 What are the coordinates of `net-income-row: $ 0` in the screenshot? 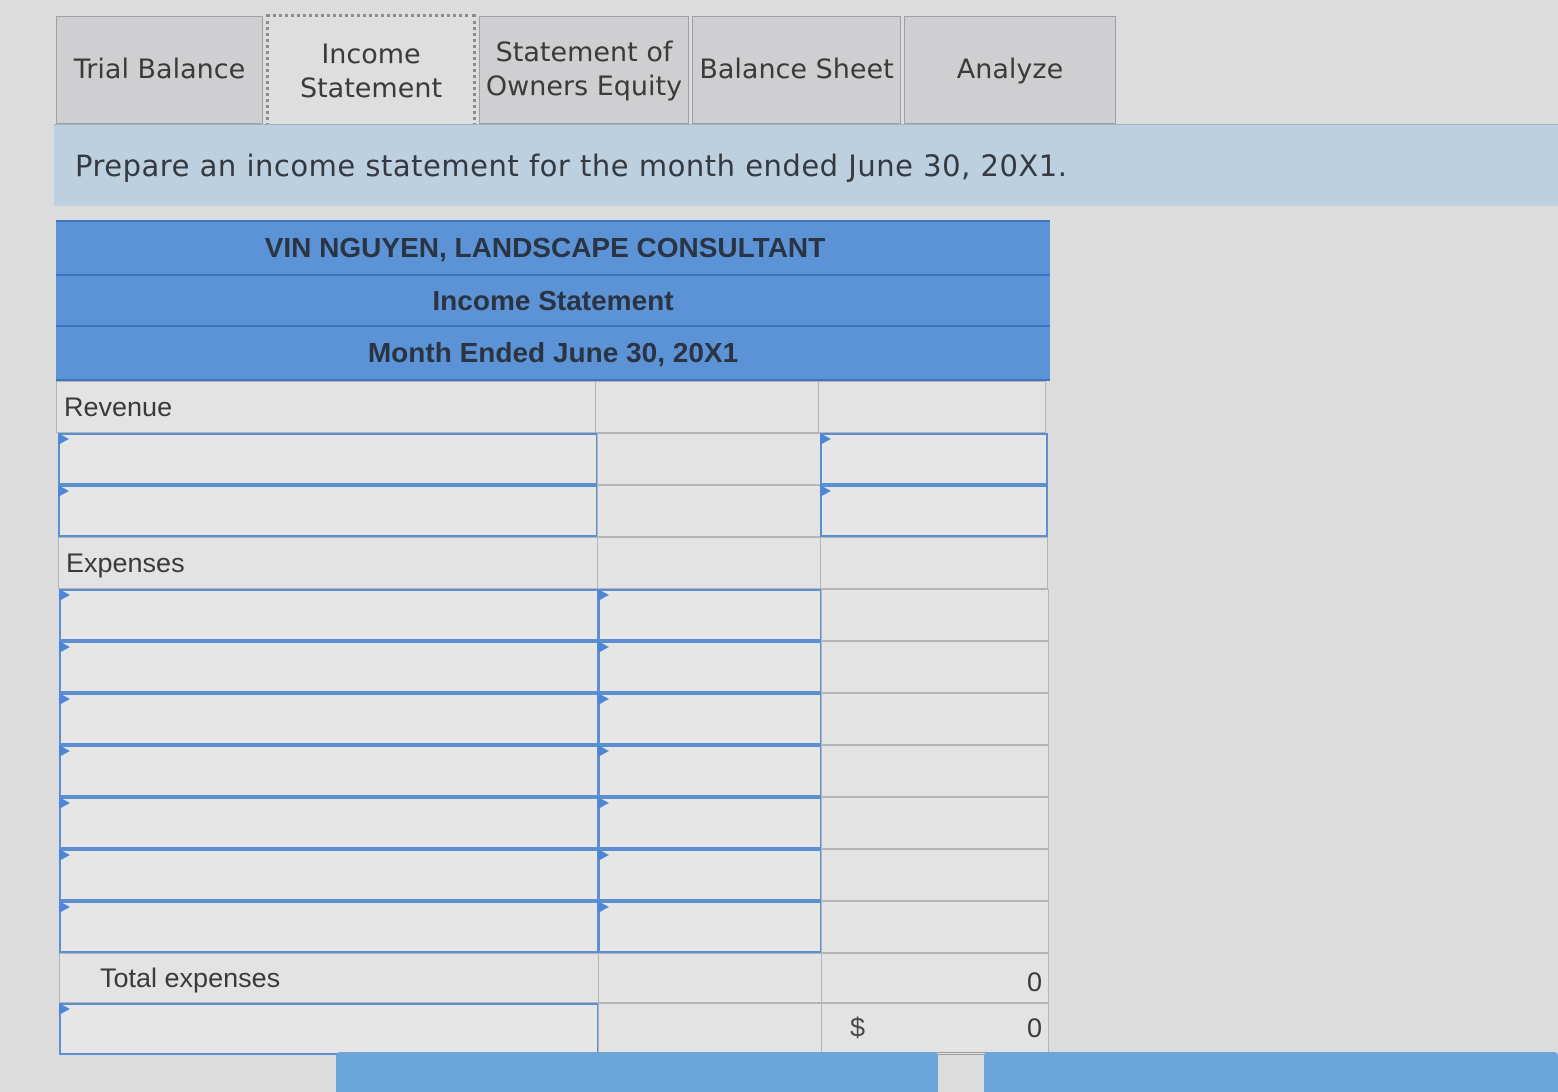 It's located at (554, 1029).